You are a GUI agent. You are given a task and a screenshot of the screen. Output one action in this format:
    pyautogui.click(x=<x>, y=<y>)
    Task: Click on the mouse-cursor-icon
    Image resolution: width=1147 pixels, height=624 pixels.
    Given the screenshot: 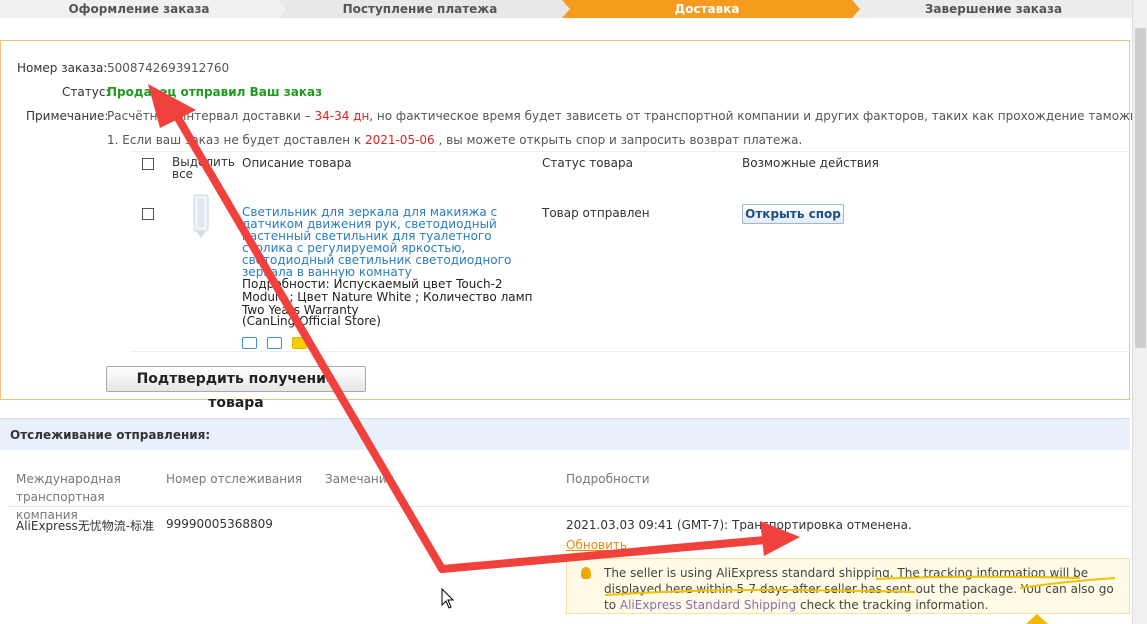 What is the action you would take?
    pyautogui.click(x=448, y=598)
    